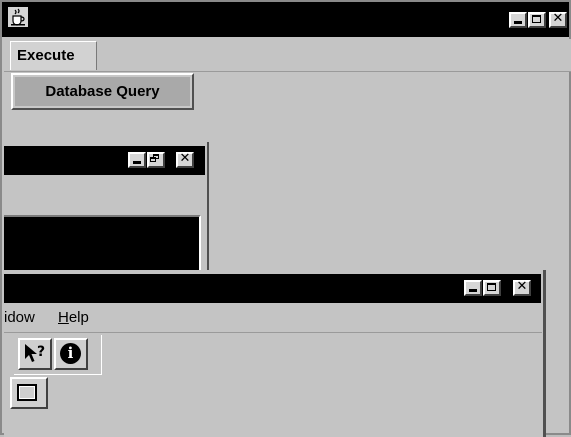  I want to click on child2-close-button: ✕, so click(522, 288).